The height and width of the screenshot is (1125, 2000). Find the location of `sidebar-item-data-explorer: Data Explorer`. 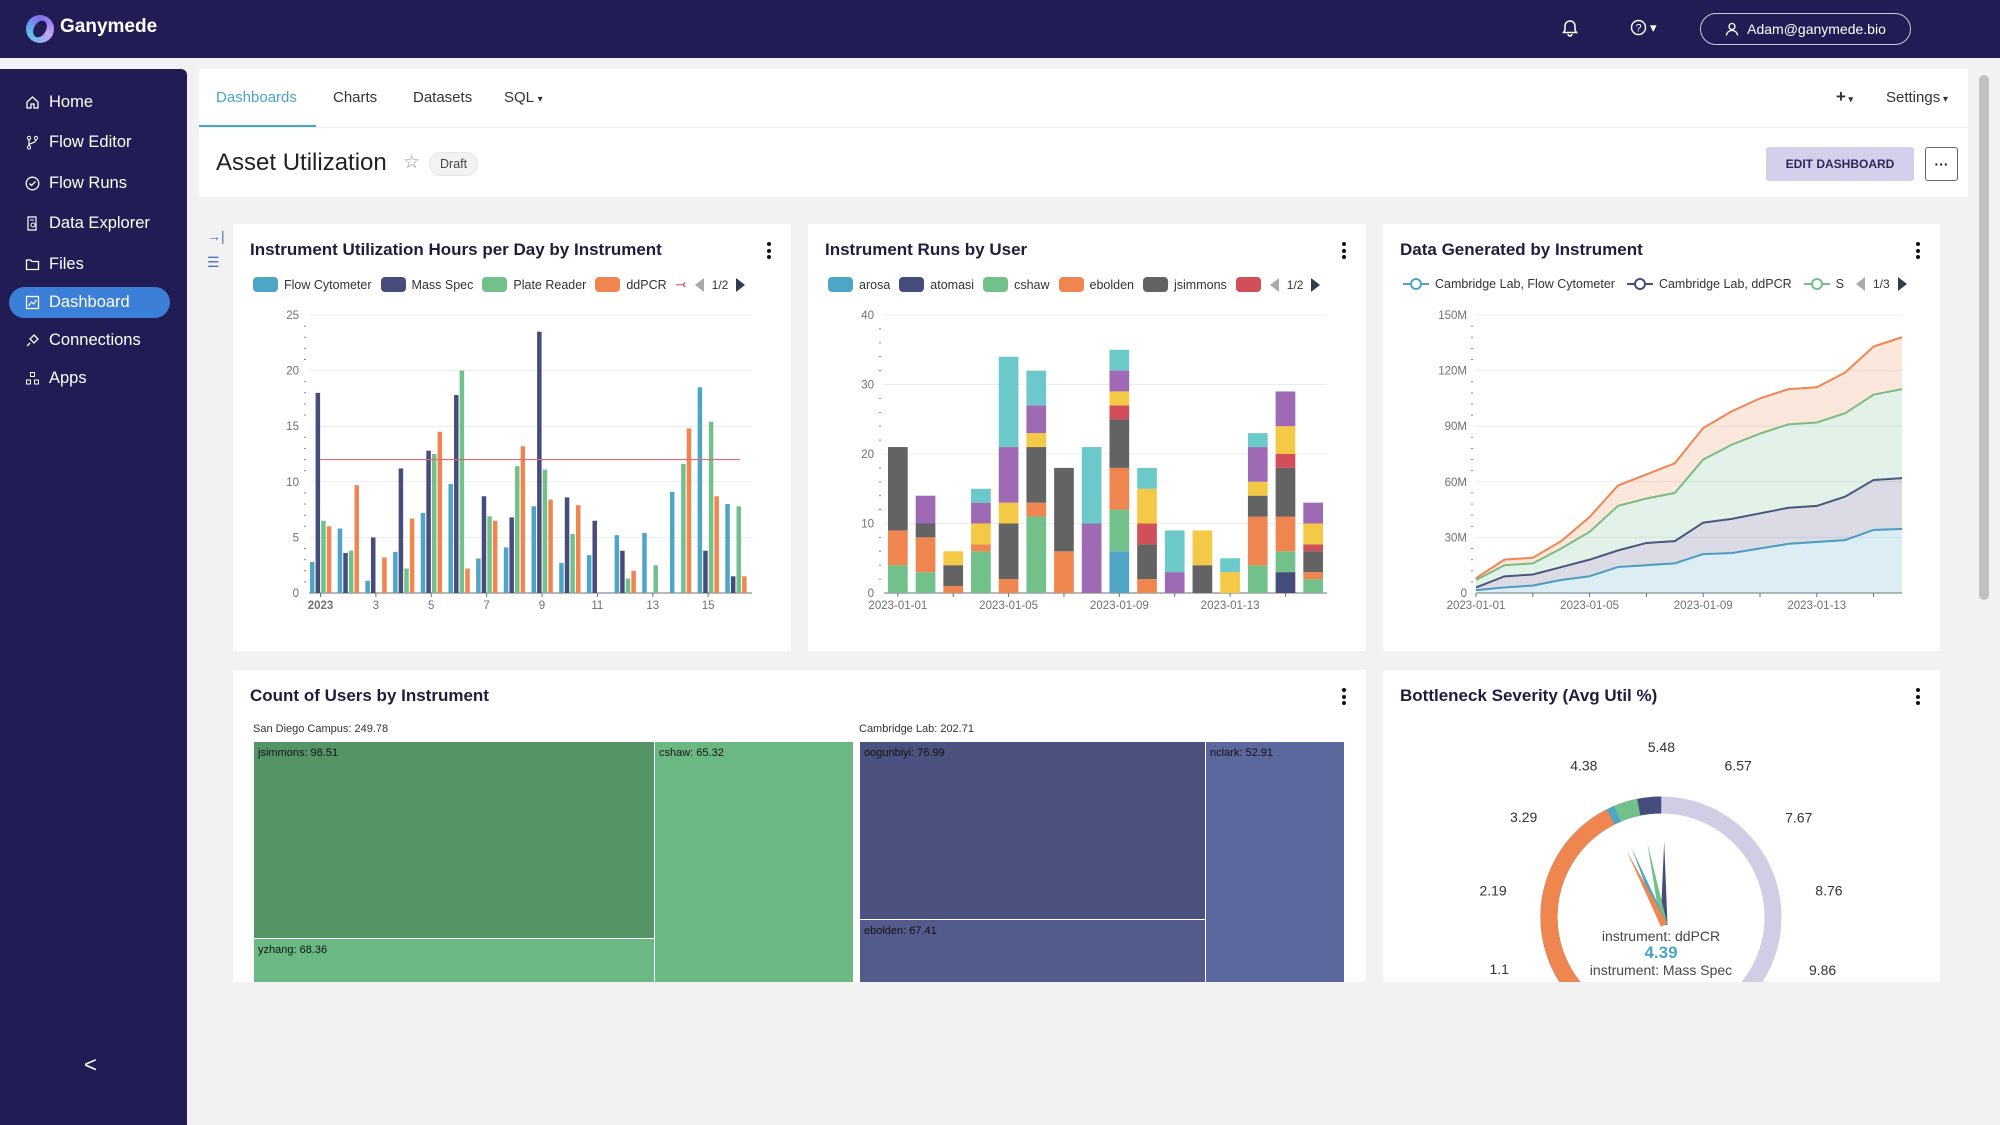

sidebar-item-data-explorer: Data Explorer is located at coordinates (89, 223).